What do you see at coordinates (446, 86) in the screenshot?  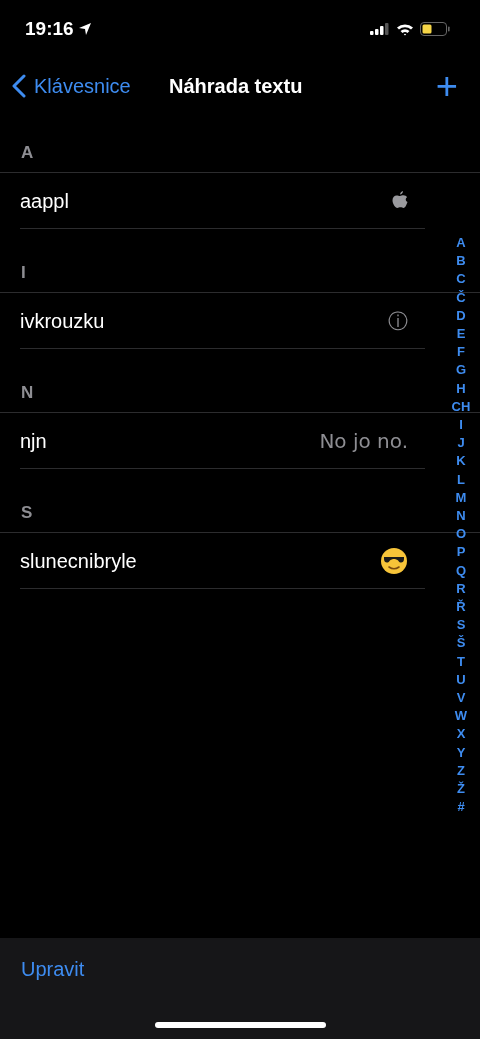 I see `add-button: +` at bounding box center [446, 86].